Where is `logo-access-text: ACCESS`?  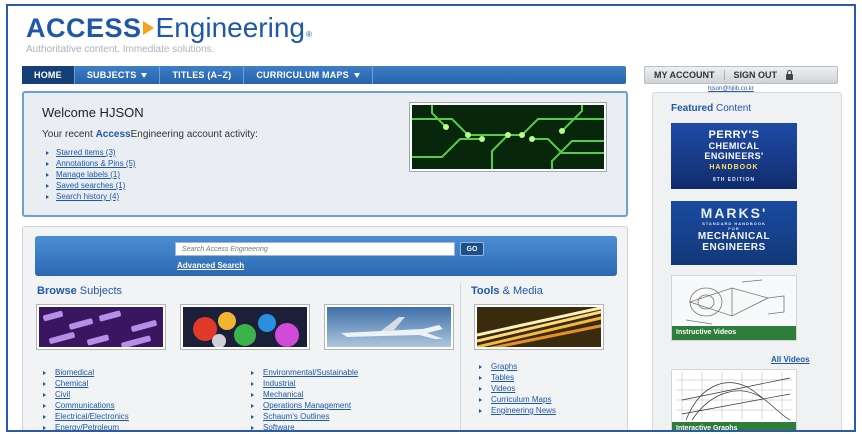 logo-access-text: ACCESS is located at coordinates (84, 28).